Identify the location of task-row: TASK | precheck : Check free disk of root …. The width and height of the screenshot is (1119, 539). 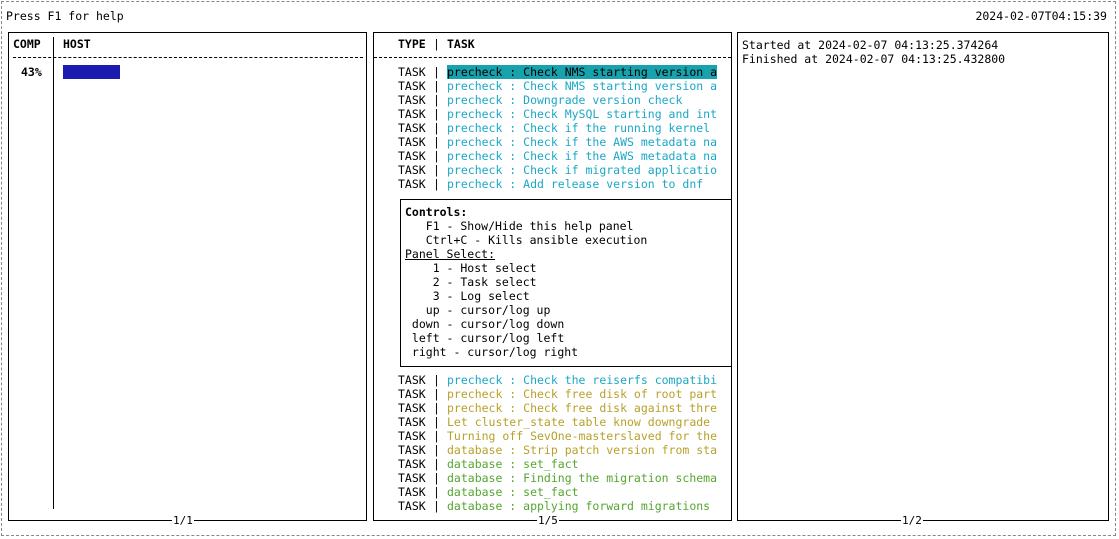
(552, 394).